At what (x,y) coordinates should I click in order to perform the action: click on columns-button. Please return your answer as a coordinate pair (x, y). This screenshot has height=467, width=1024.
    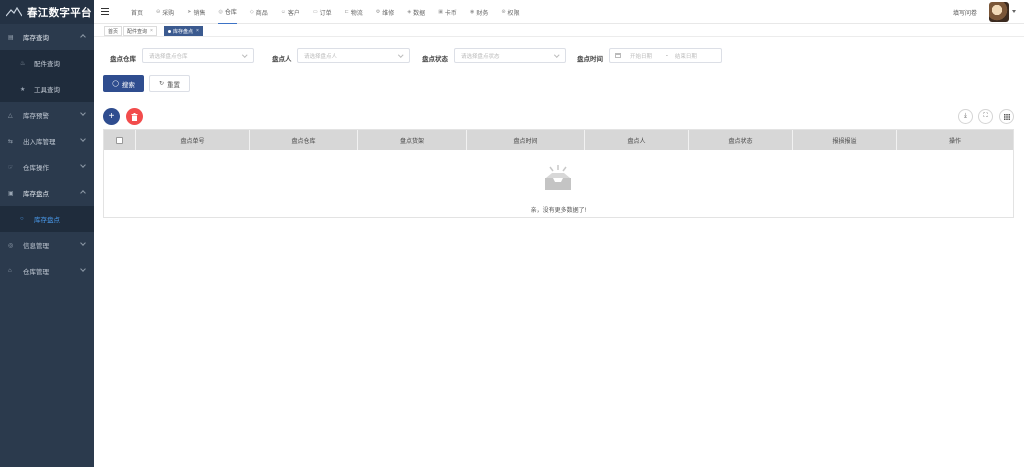
    Looking at the image, I should click on (1006, 116).